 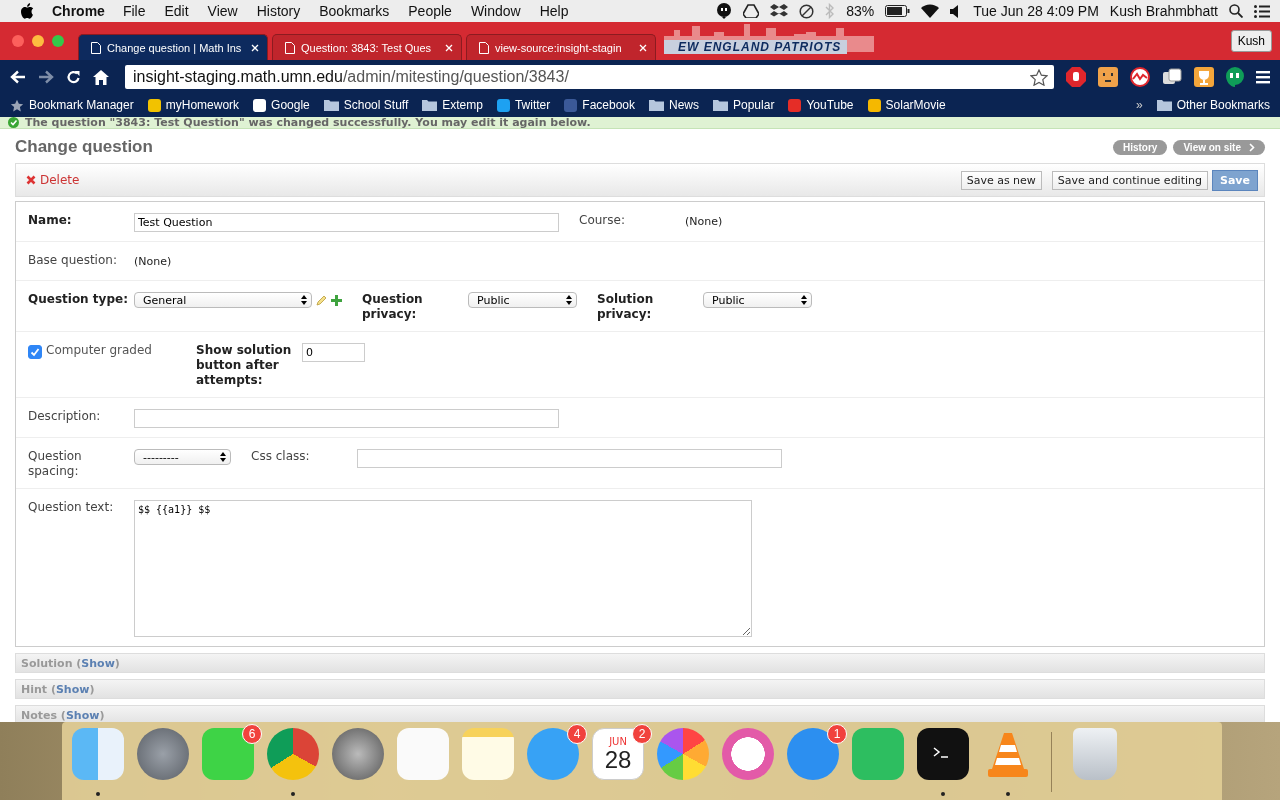 What do you see at coordinates (1213, 105) in the screenshot?
I see `bookmark-folder: Other Bookmarks` at bounding box center [1213, 105].